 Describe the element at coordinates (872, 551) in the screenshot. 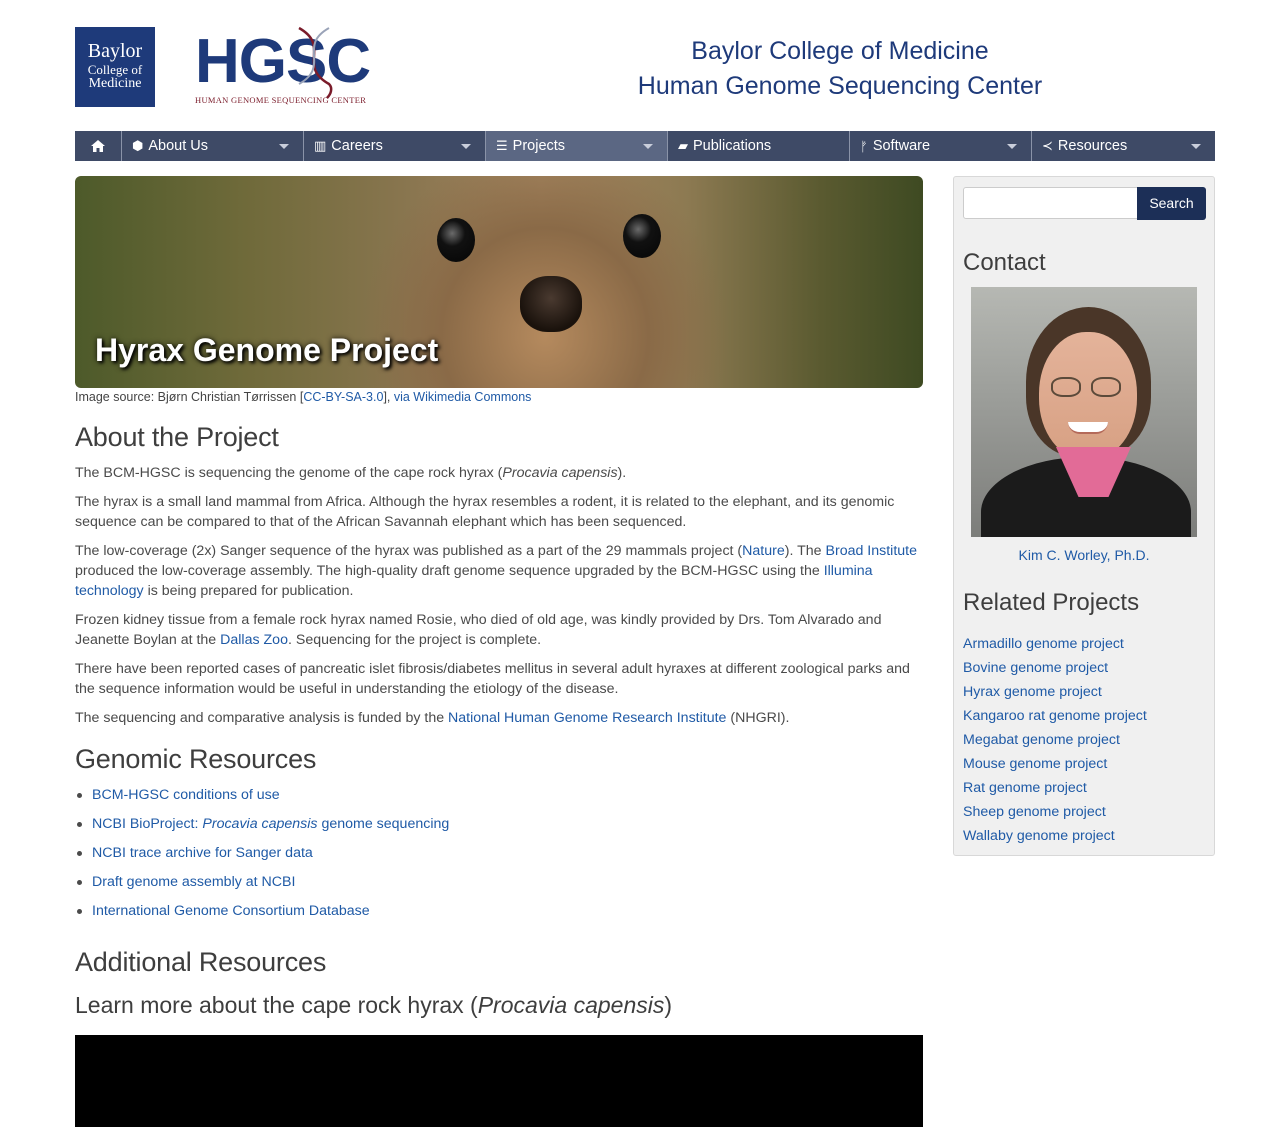

I see `broad-institute-link: Broad Institute` at that location.